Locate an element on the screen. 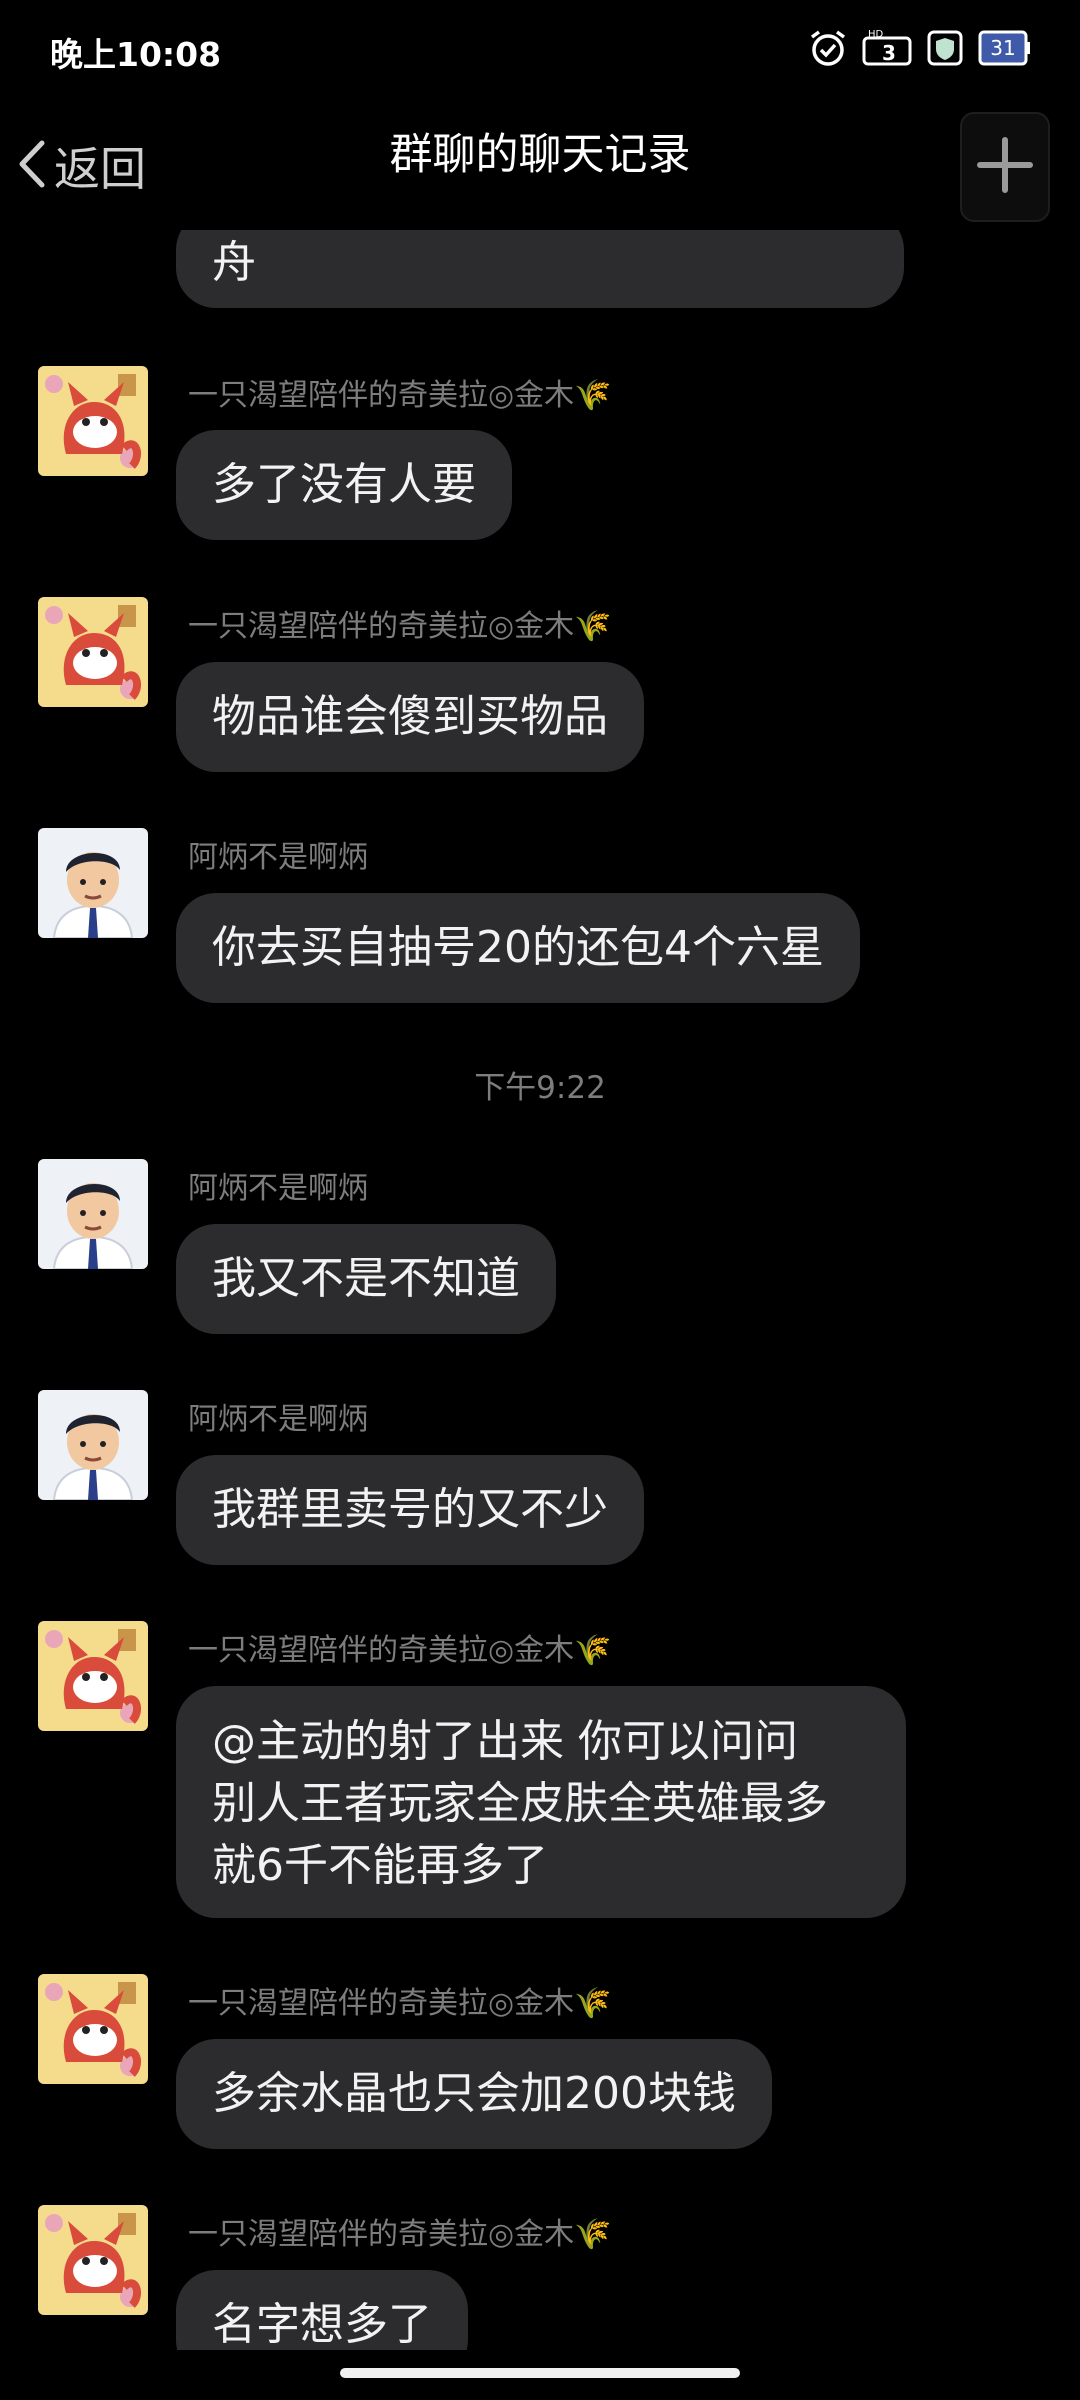 Image resolution: width=1080 pixels, height=2400 pixels. page-title: 群聊的聊天记录 is located at coordinates (540, 155).